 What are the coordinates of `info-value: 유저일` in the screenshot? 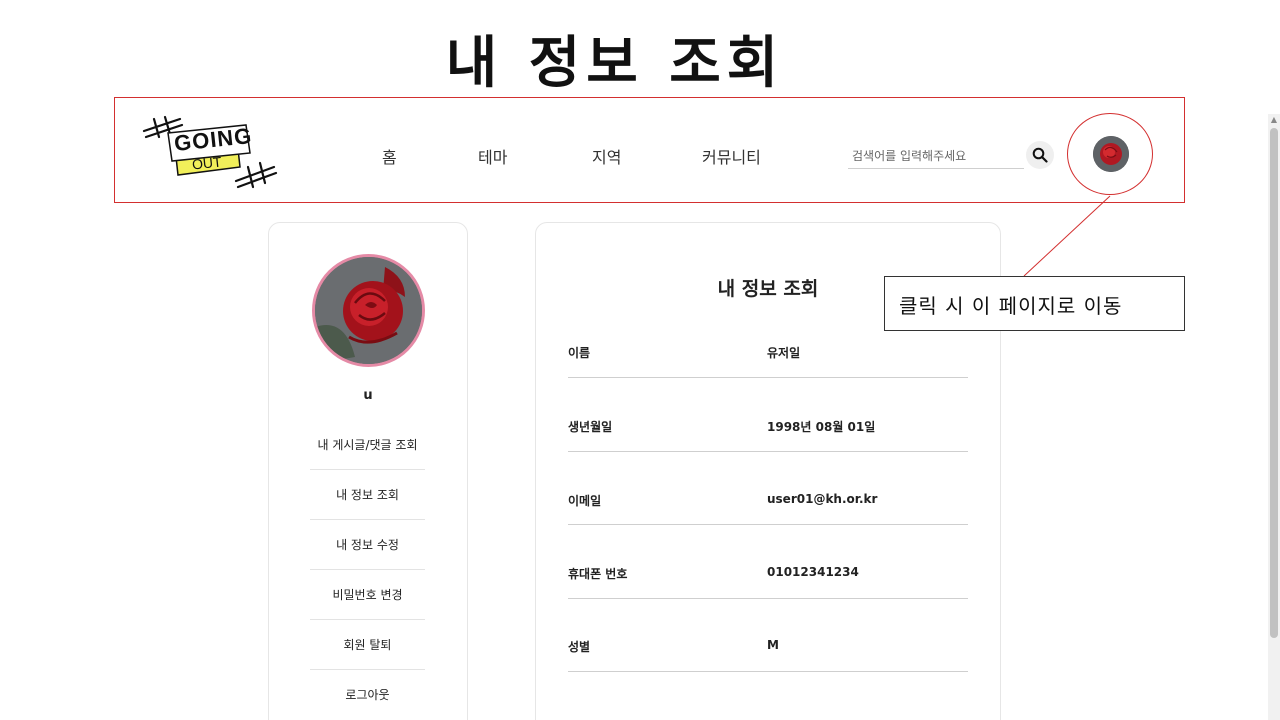 It's located at (784, 353).